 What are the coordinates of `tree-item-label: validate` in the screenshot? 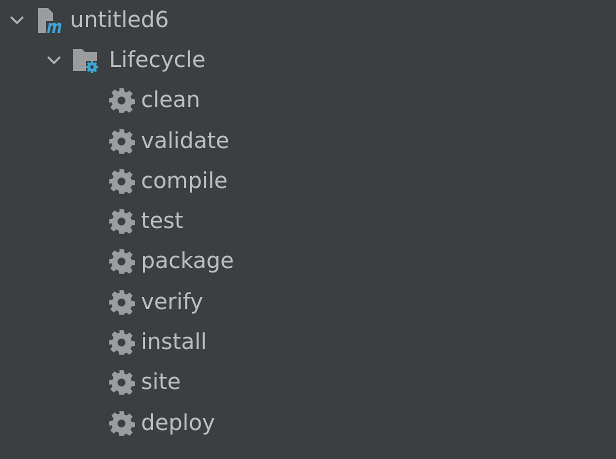 It's located at (185, 141).